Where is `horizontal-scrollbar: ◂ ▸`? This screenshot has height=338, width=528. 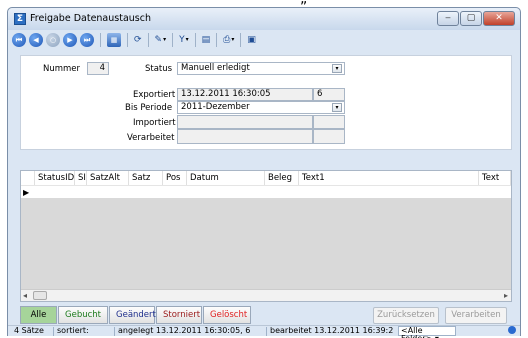 horizontal-scrollbar: ◂ ▸ is located at coordinates (266, 295).